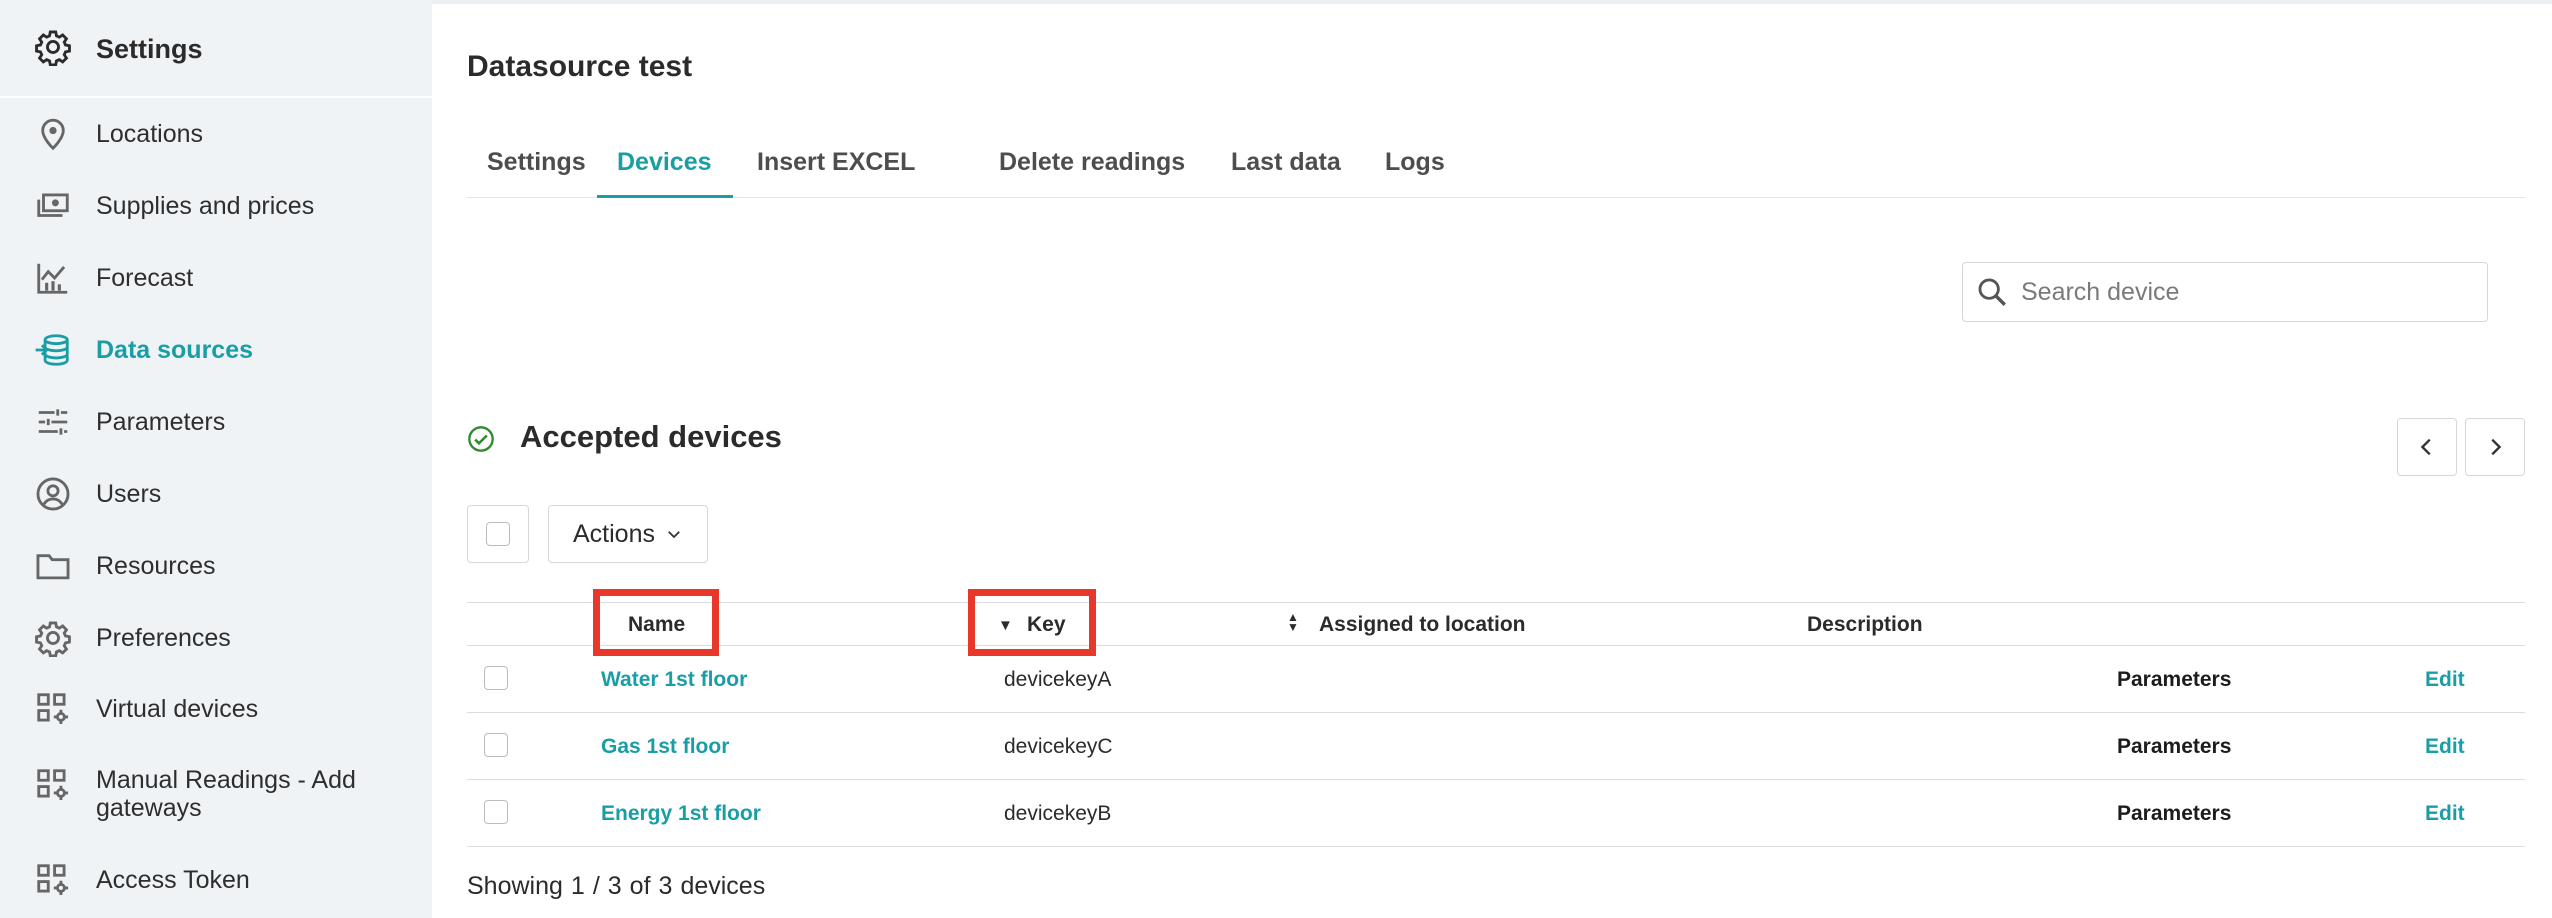 The width and height of the screenshot is (2552, 918). I want to click on device-key: devicekeyC, so click(1058, 746).